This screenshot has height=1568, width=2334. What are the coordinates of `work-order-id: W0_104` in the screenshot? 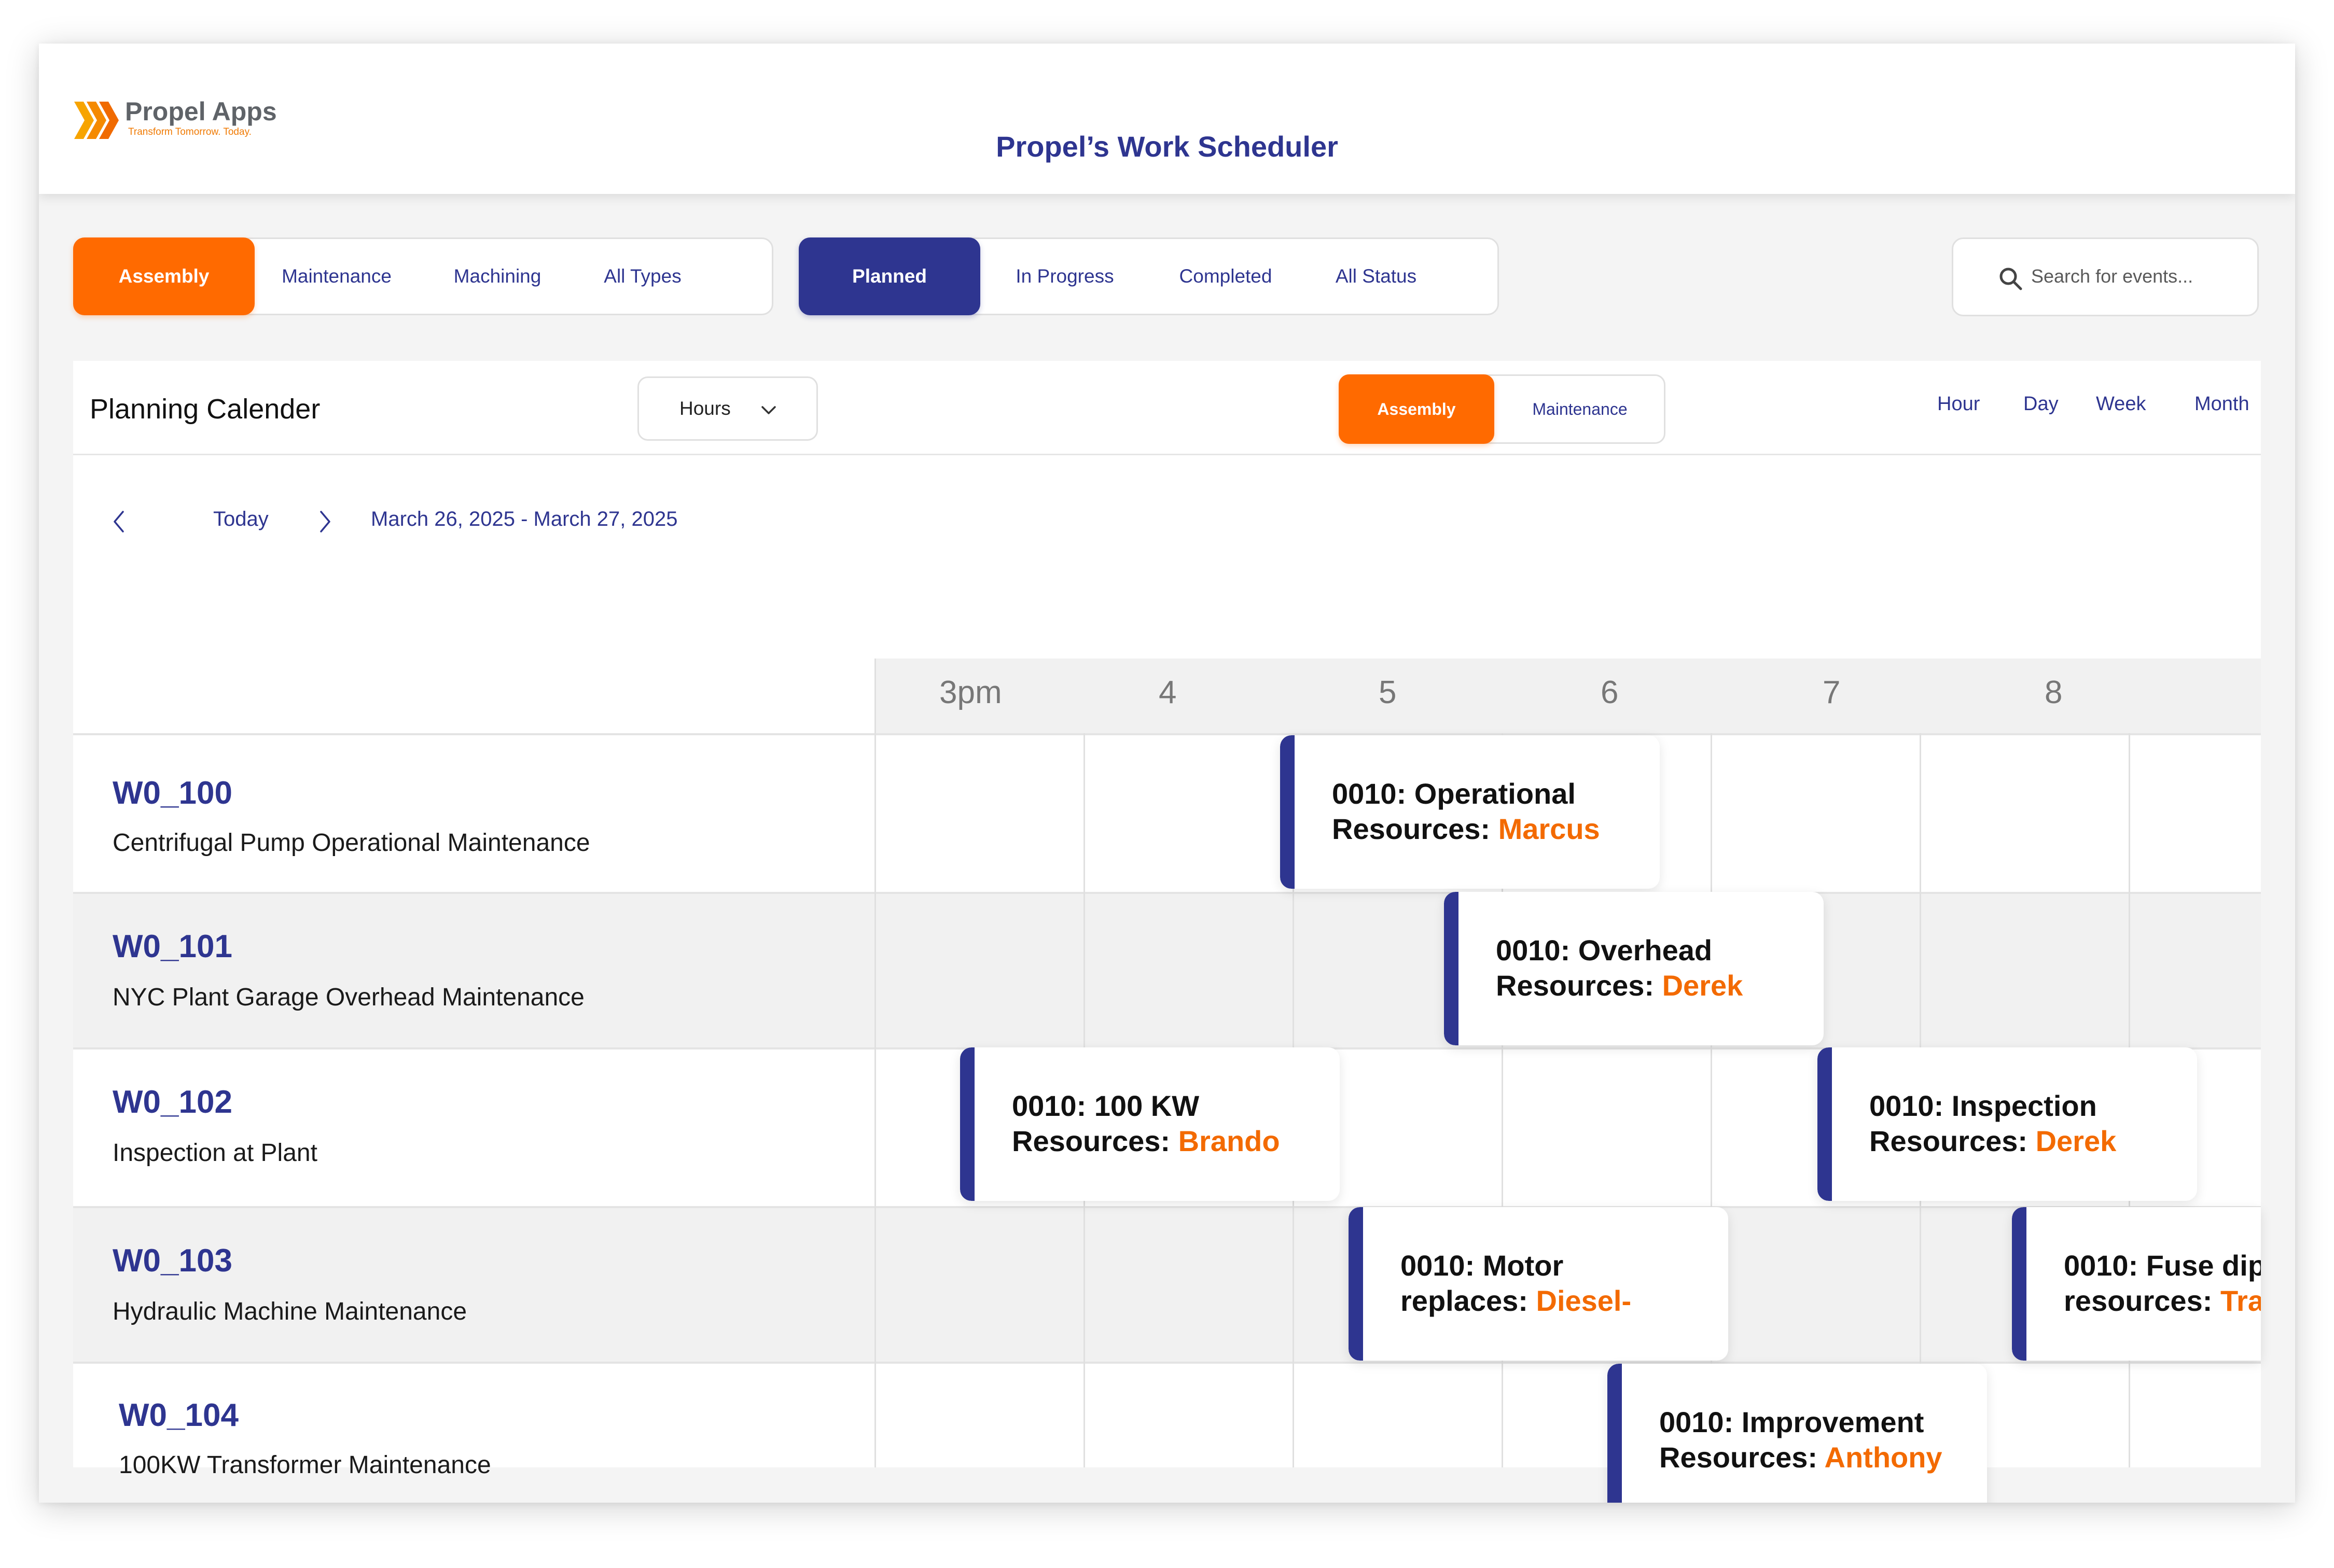 It's located at (179, 1415).